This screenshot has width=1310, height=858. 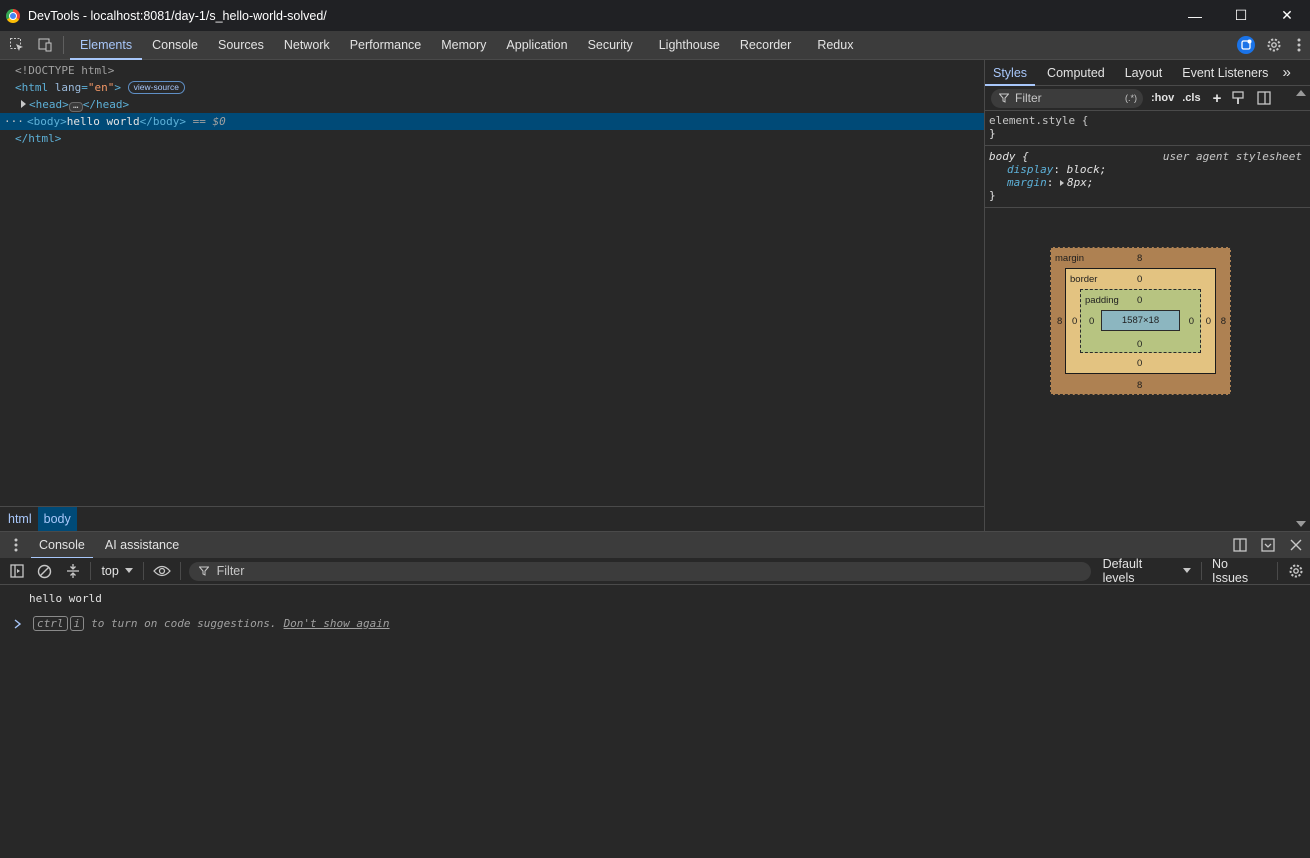 What do you see at coordinates (17, 45) in the screenshot?
I see `inspect-element-button` at bounding box center [17, 45].